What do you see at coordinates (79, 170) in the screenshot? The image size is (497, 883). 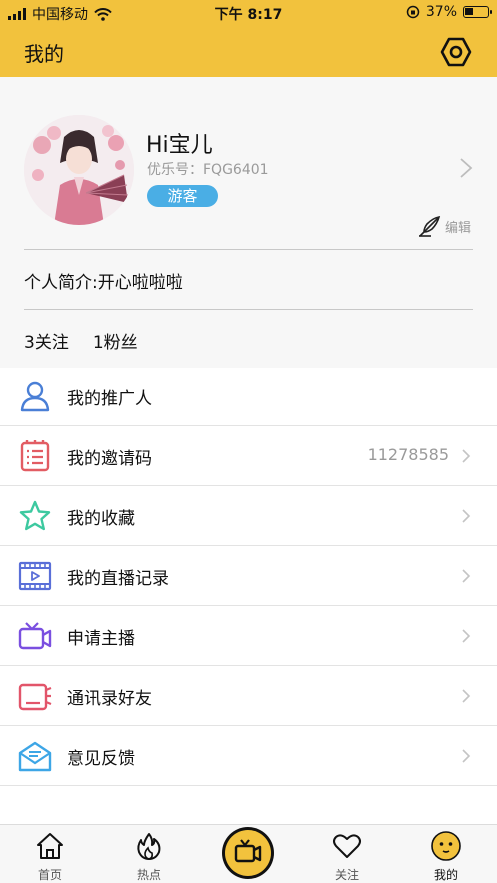 I see `avatar` at bounding box center [79, 170].